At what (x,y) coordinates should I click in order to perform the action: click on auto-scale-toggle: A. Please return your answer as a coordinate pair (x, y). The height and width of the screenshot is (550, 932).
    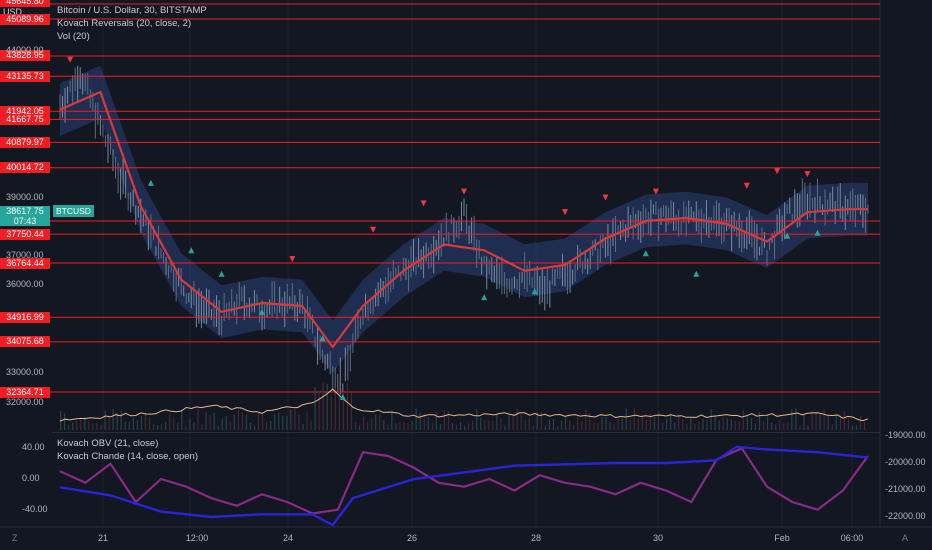
    Looking at the image, I should click on (905, 538).